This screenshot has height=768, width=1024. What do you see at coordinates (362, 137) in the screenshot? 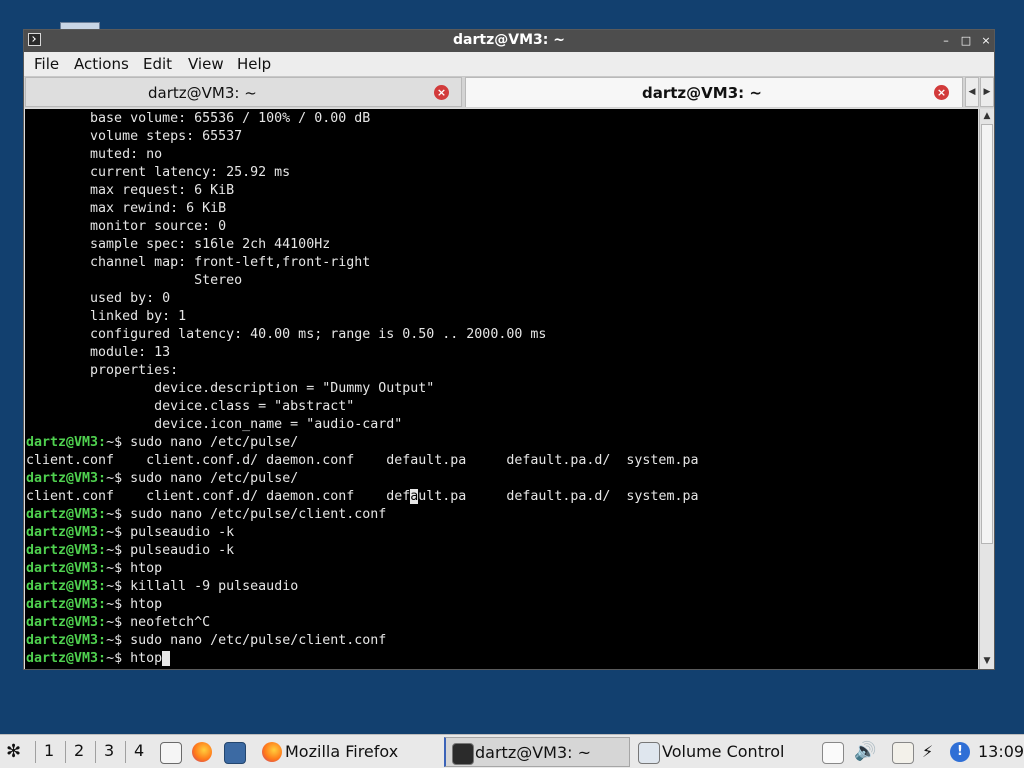
I see `terminal-output-line: volume steps: 65537` at bounding box center [362, 137].